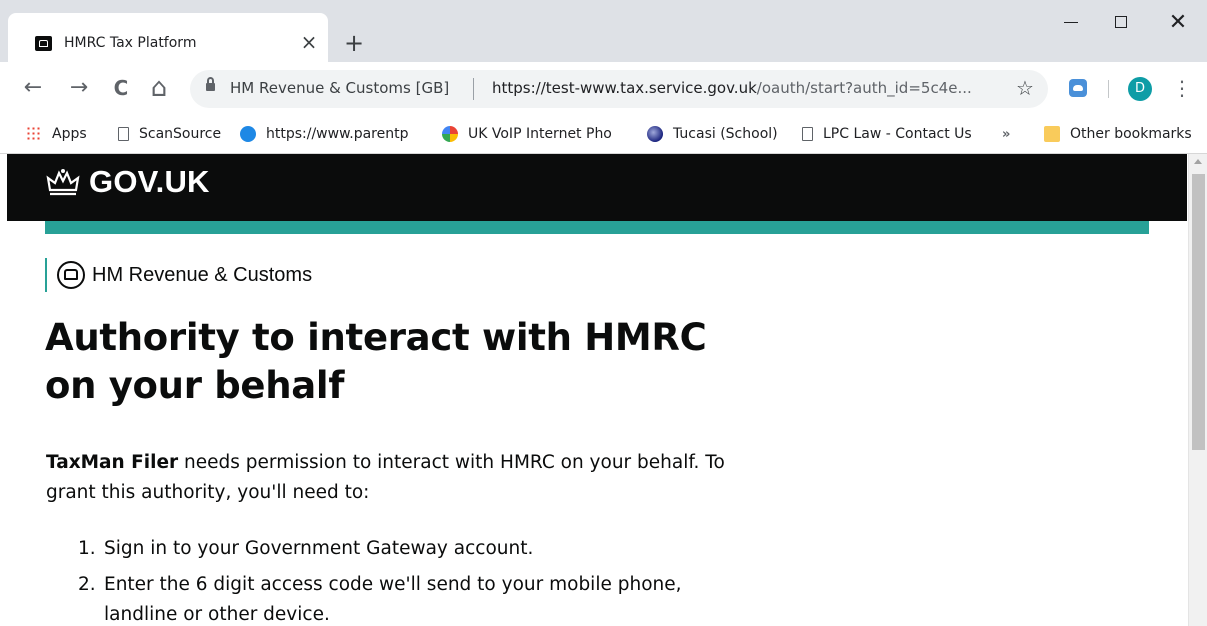  Describe the element at coordinates (473, 89) in the screenshot. I see `omnibox-divider` at that location.